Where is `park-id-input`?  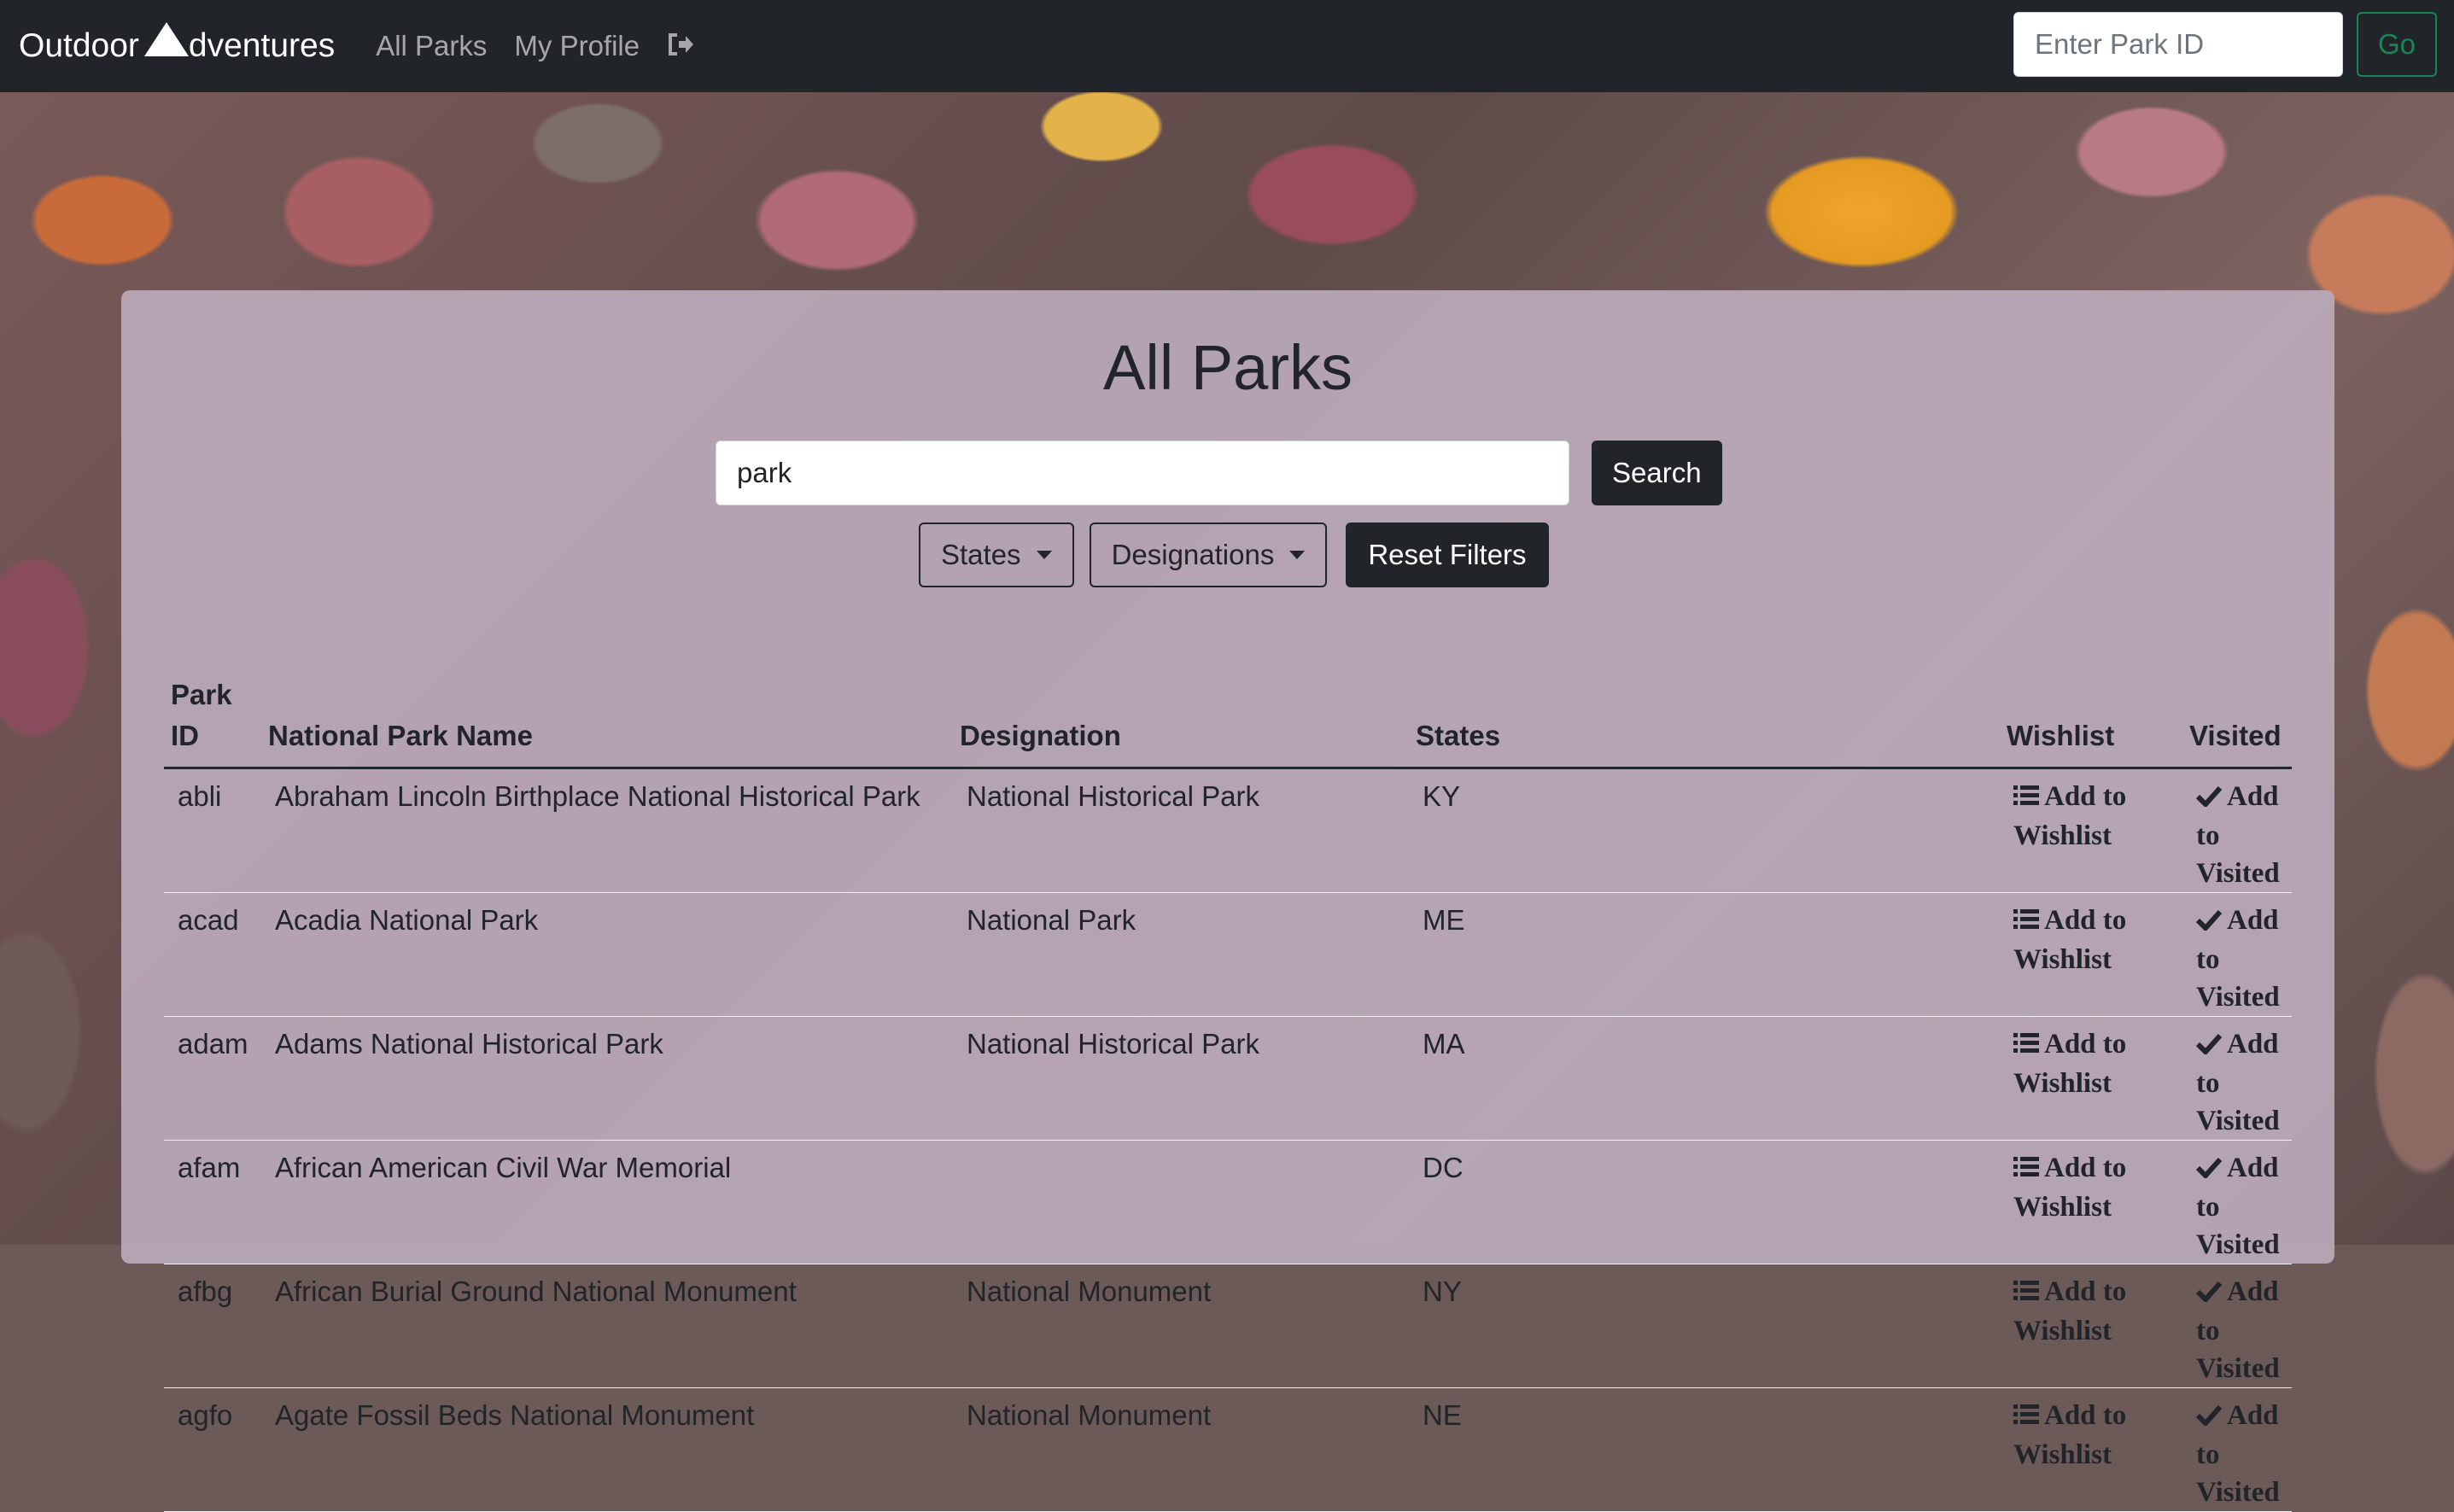 park-id-input is located at coordinates (2178, 44).